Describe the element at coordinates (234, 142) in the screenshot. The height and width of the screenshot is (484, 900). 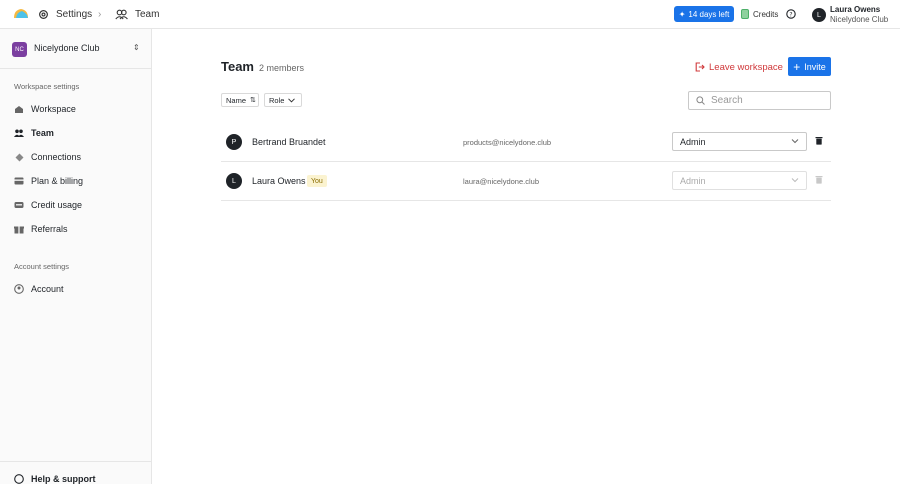
I see `avatar: P` at that location.